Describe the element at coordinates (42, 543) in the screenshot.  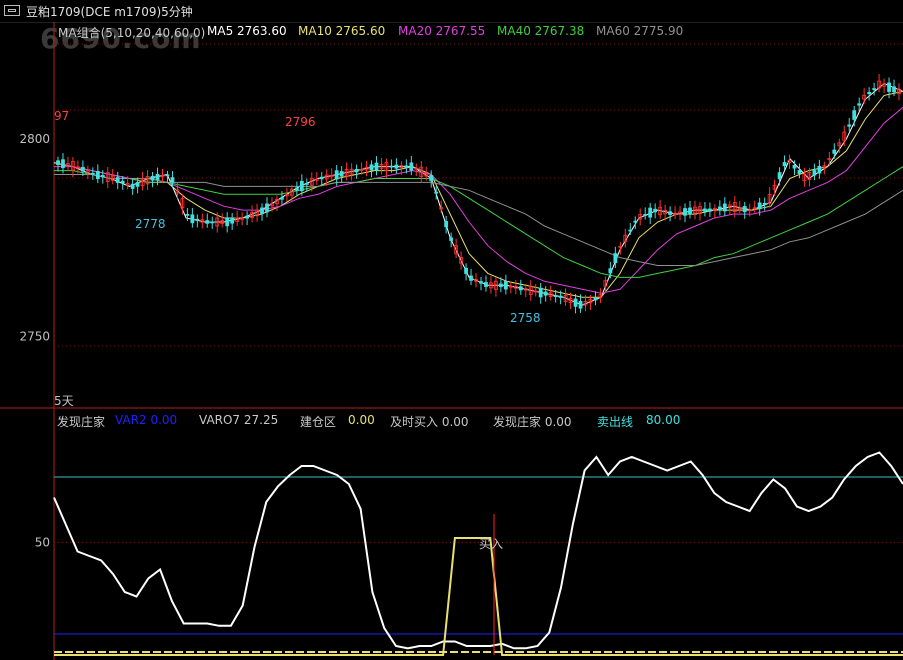
I see `sub-y-tick-label: 50` at that location.